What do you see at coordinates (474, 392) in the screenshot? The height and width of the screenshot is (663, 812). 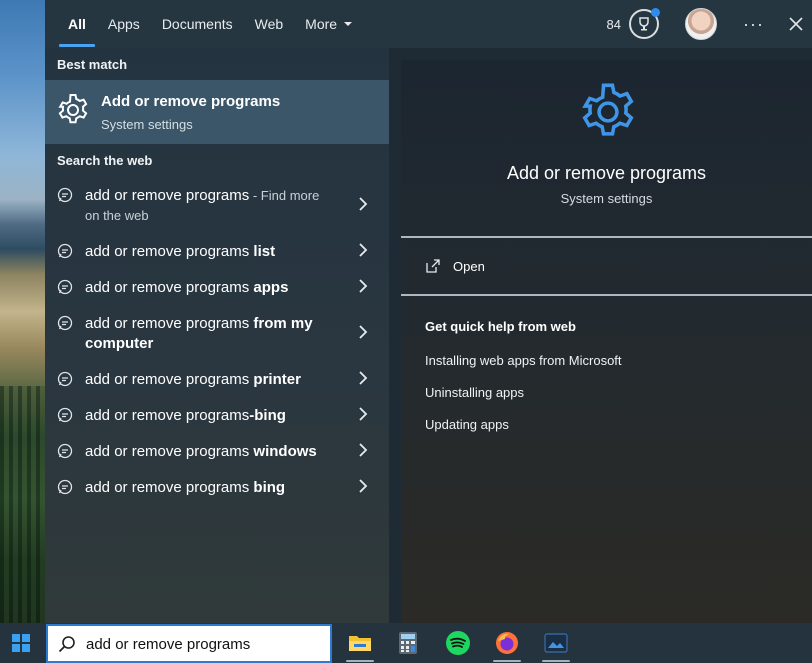 I see `help-link: Uninstalling apps` at bounding box center [474, 392].